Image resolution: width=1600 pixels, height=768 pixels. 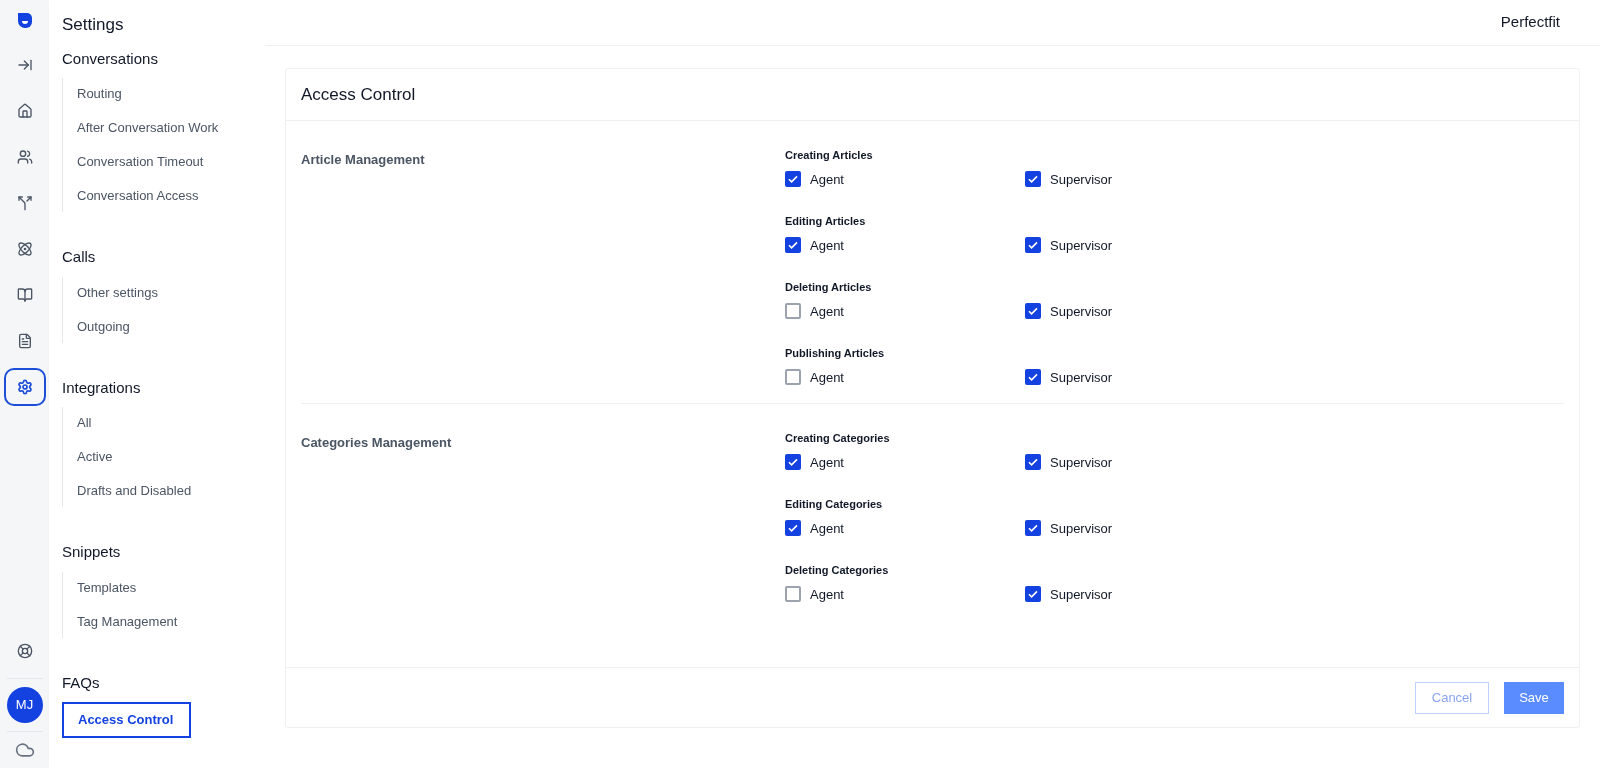 I want to click on permission-title: Deleting Categories, so click(x=837, y=570).